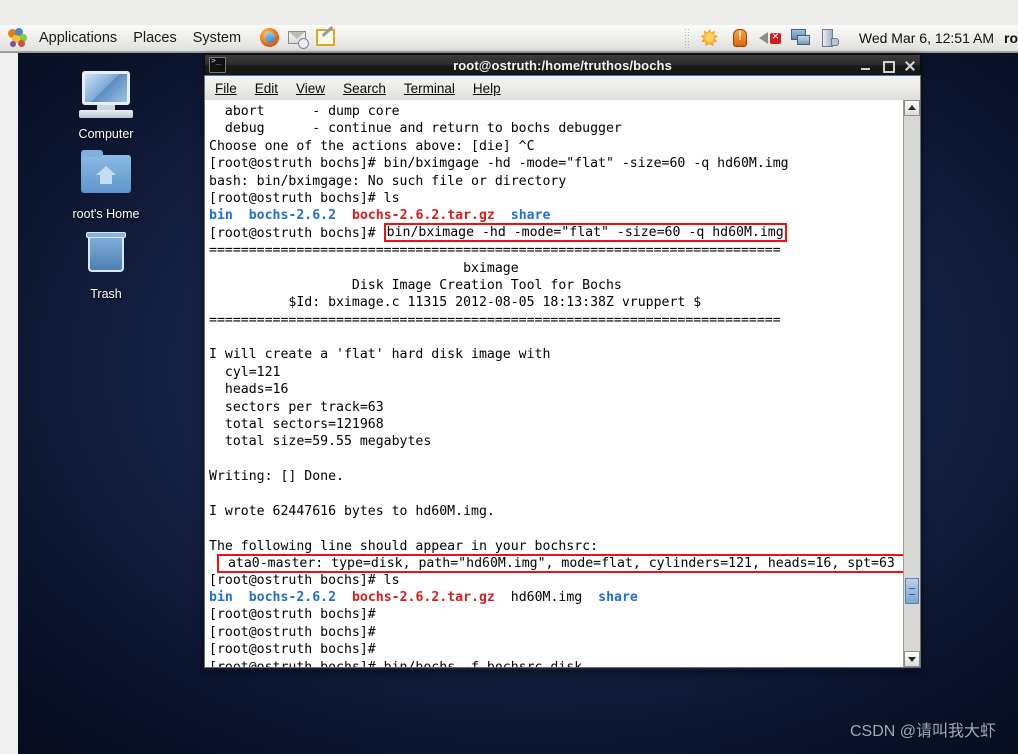 The height and width of the screenshot is (754, 1018). What do you see at coordinates (487, 88) in the screenshot?
I see `menu-help: Help` at bounding box center [487, 88].